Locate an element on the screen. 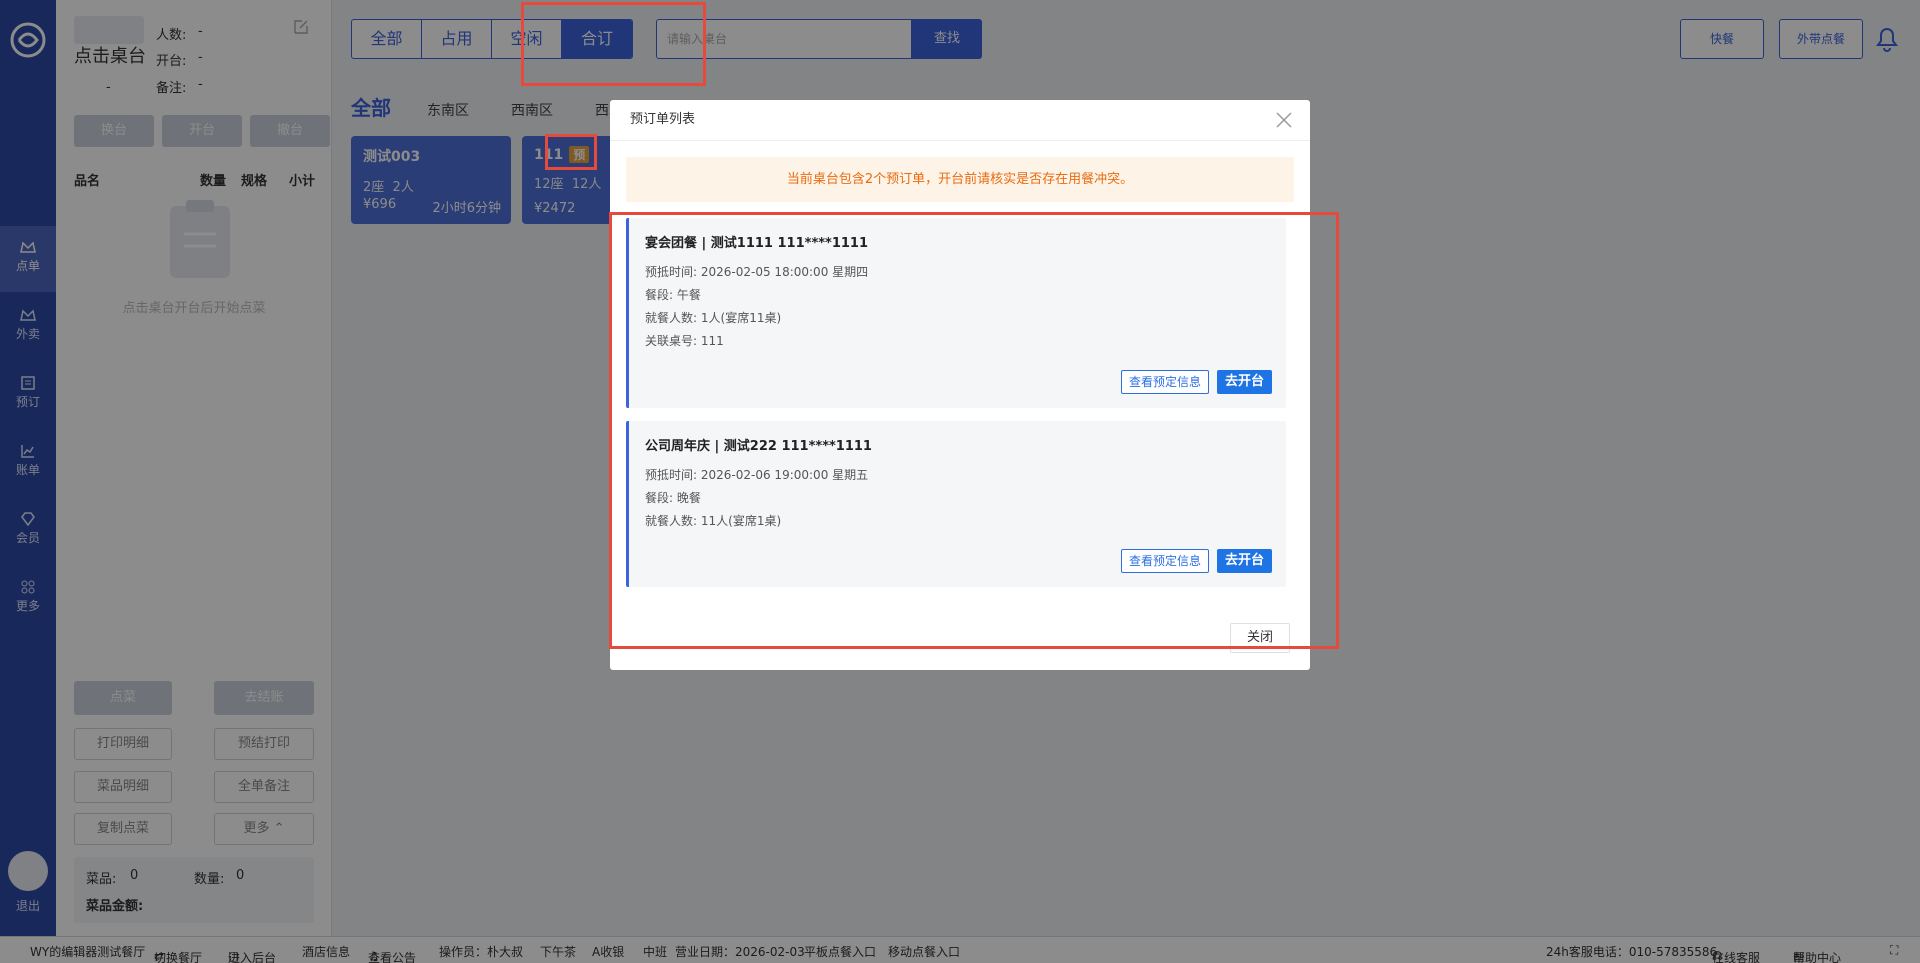  reservation-table-row: 关联桌号: 111 is located at coordinates (957, 341).